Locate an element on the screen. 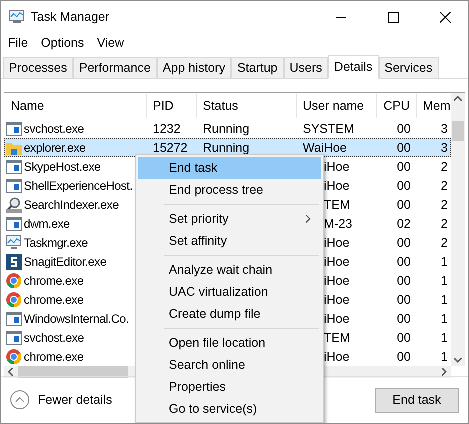  tab: Details is located at coordinates (353, 67).